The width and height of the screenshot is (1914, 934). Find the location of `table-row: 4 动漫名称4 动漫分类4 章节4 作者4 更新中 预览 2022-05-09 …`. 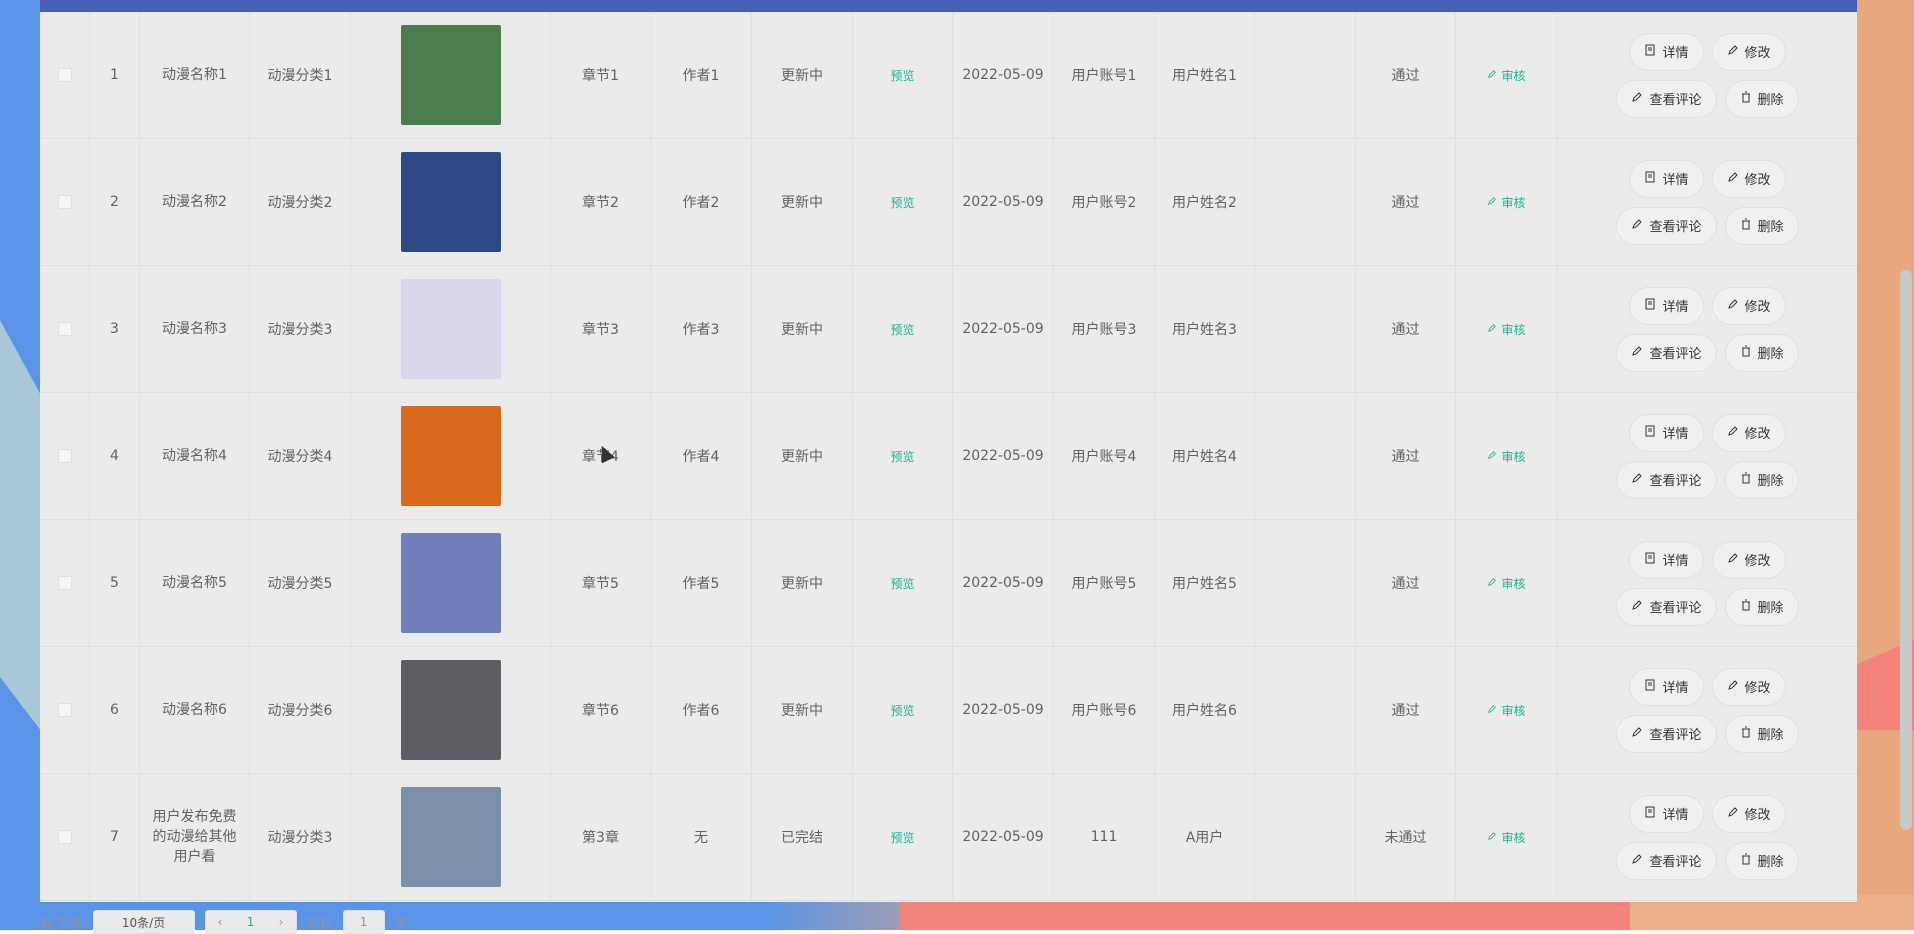

table-row: 4 动漫名称4 动漫分类4 章节4 作者4 更新中 预览 2022-05-09 … is located at coordinates (948, 456).